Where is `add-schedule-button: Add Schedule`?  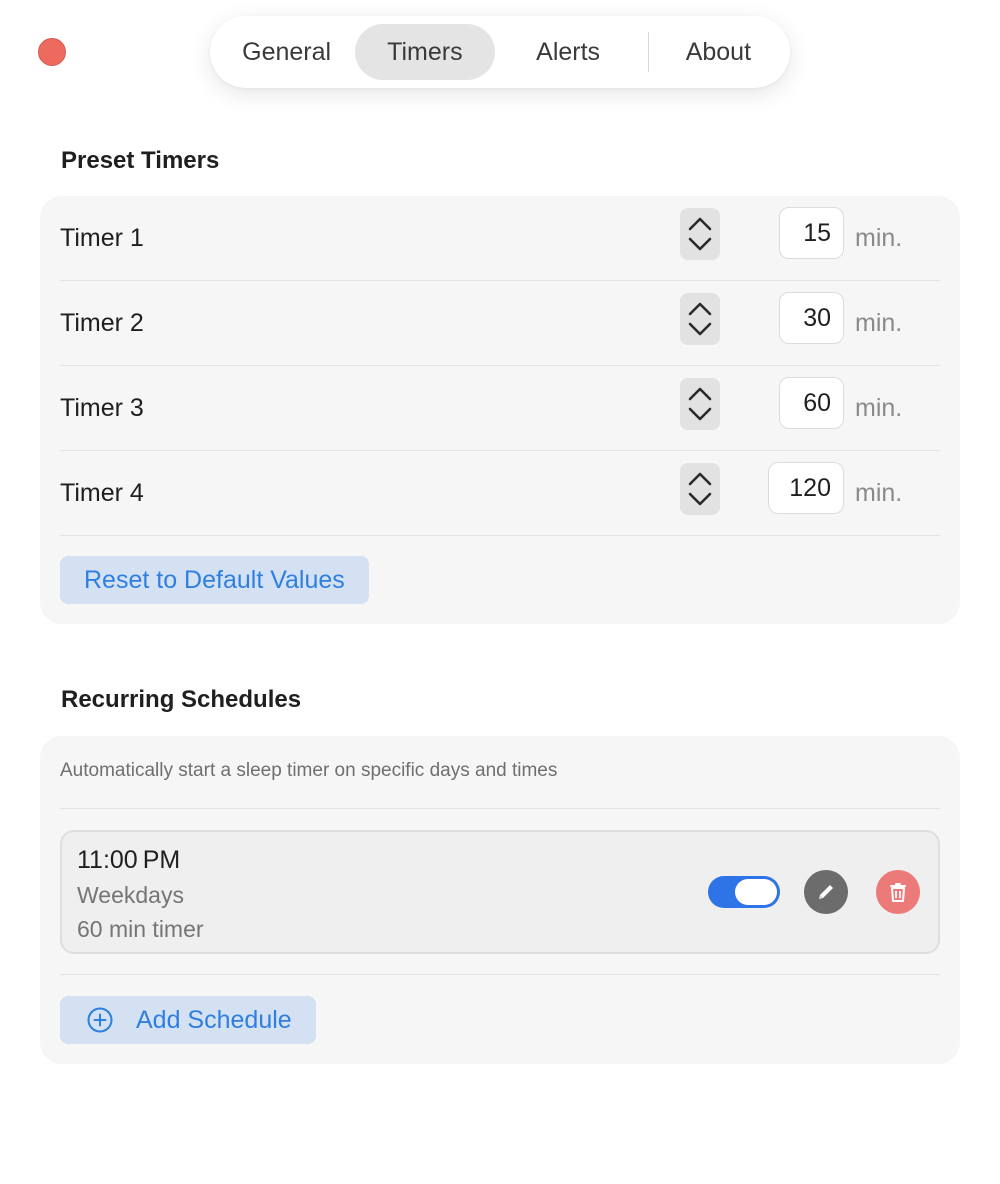
add-schedule-button: Add Schedule is located at coordinates (188, 1020).